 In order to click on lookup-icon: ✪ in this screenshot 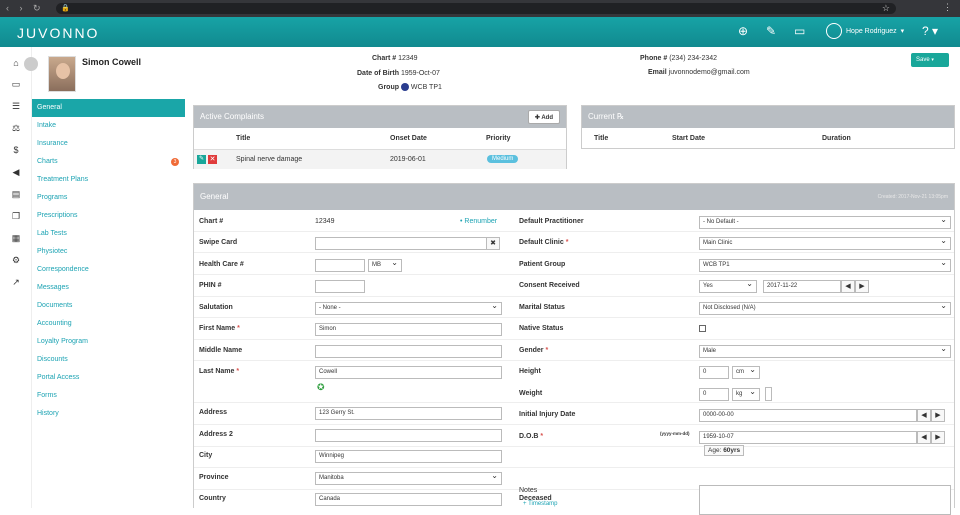, I will do `click(321, 387)`.